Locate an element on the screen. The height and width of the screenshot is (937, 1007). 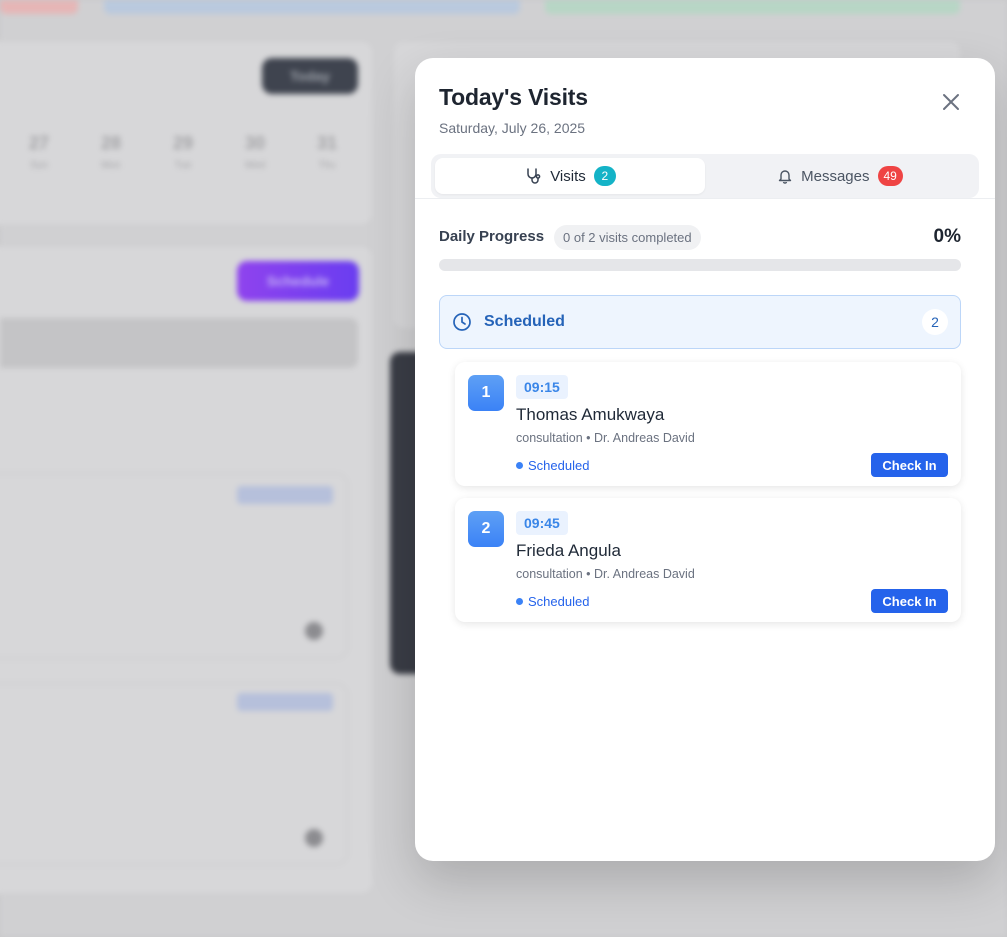
close-button is located at coordinates (951, 102).